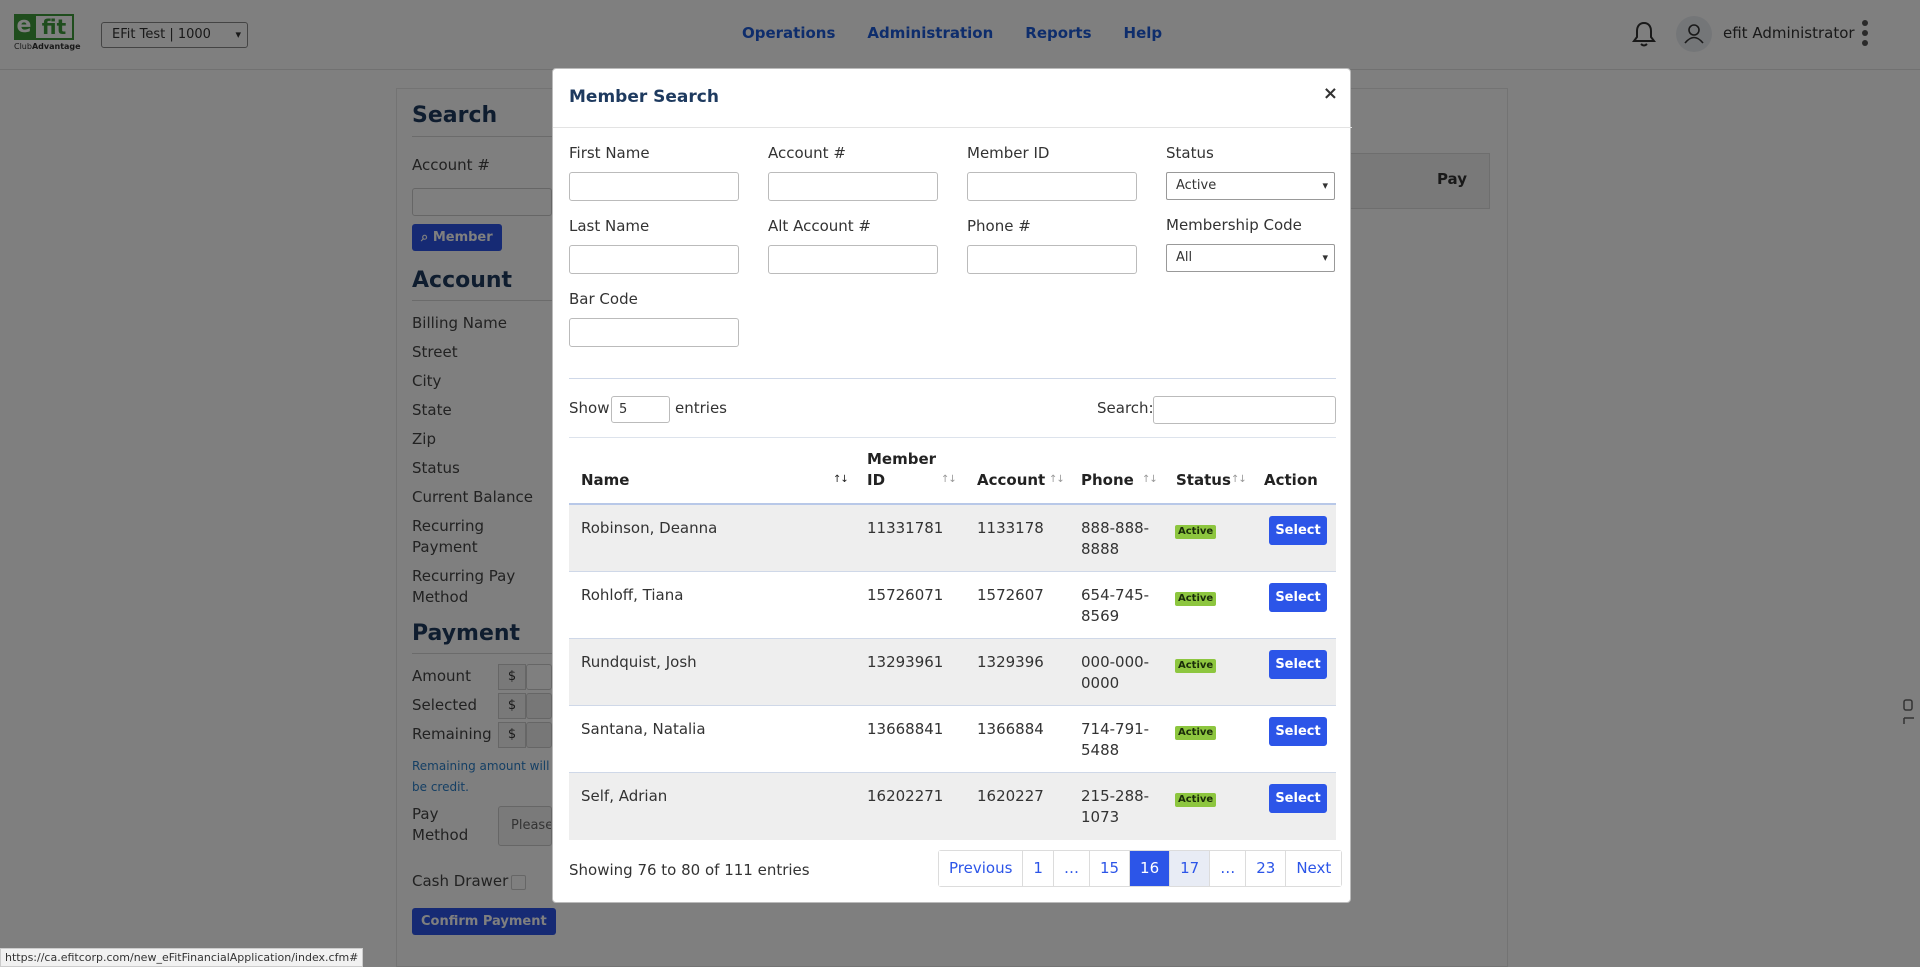 Image resolution: width=1920 pixels, height=967 pixels. Describe the element at coordinates (1244, 410) in the screenshot. I see `table-search-input` at that location.